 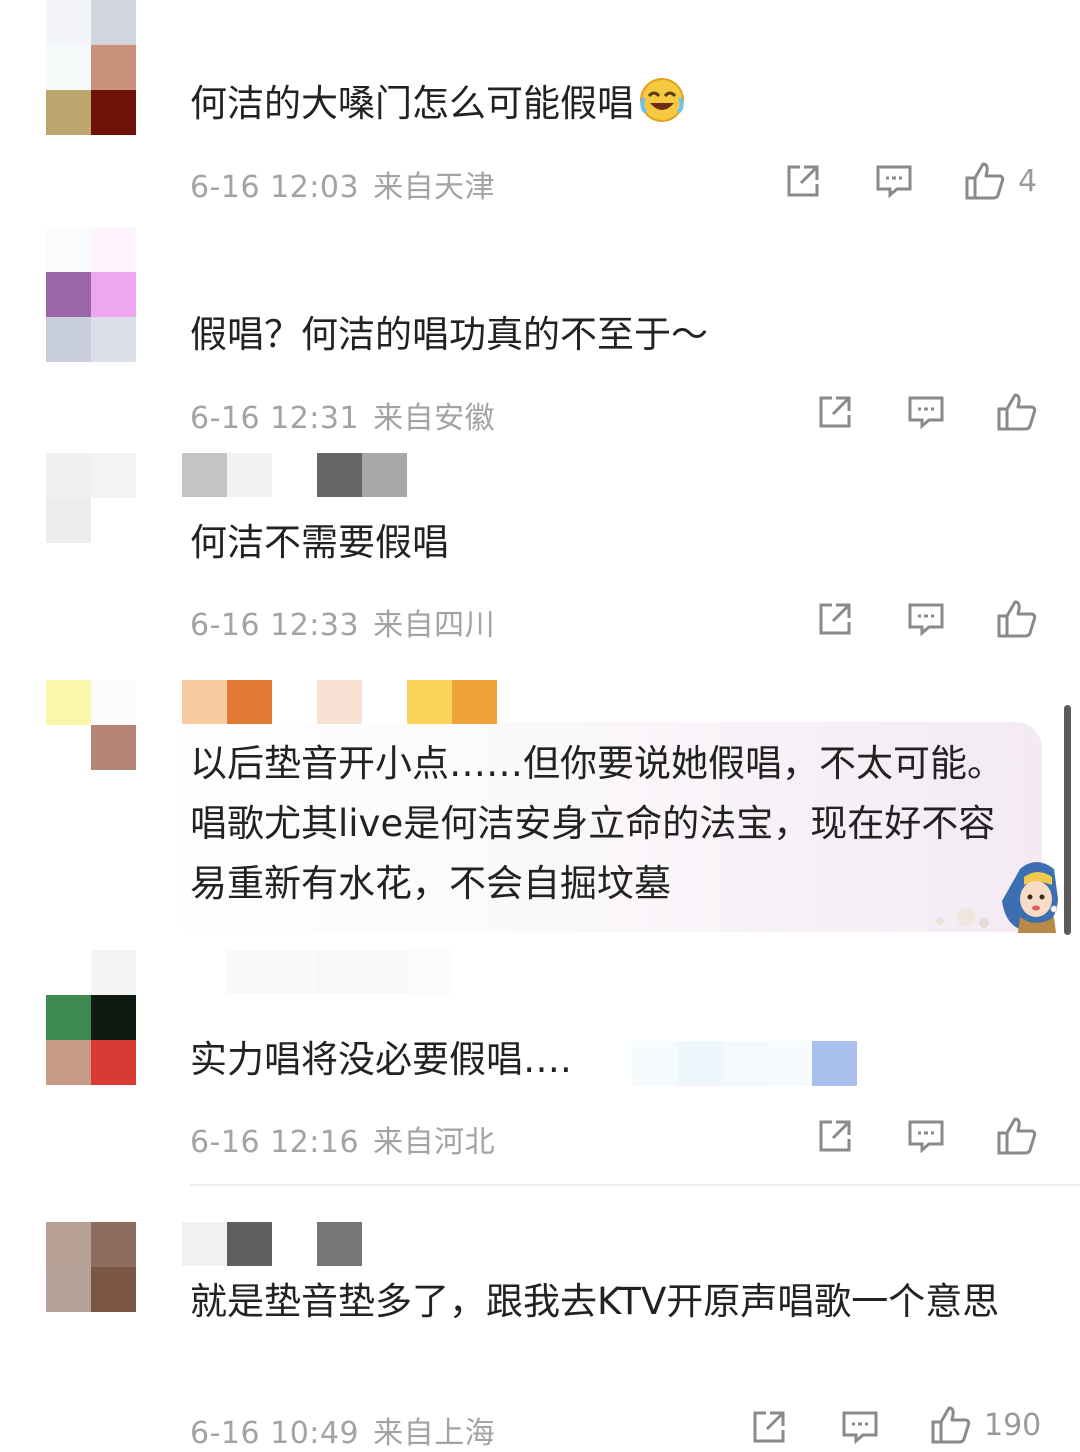 I want to click on like-button: 4, so click(x=1000, y=181).